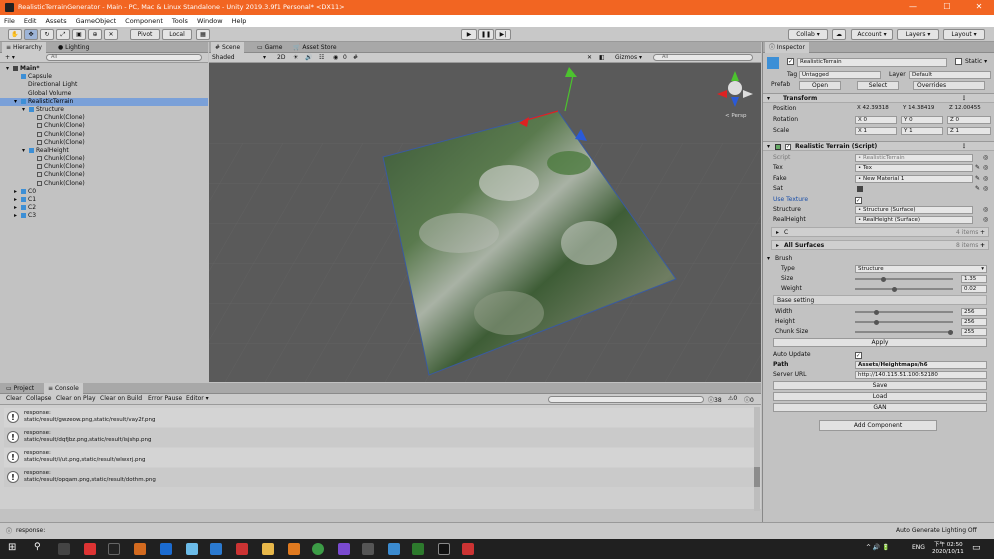  Describe the element at coordinates (878, 259) in the screenshot. I see `brush-foldout: ▾ Brush` at that location.